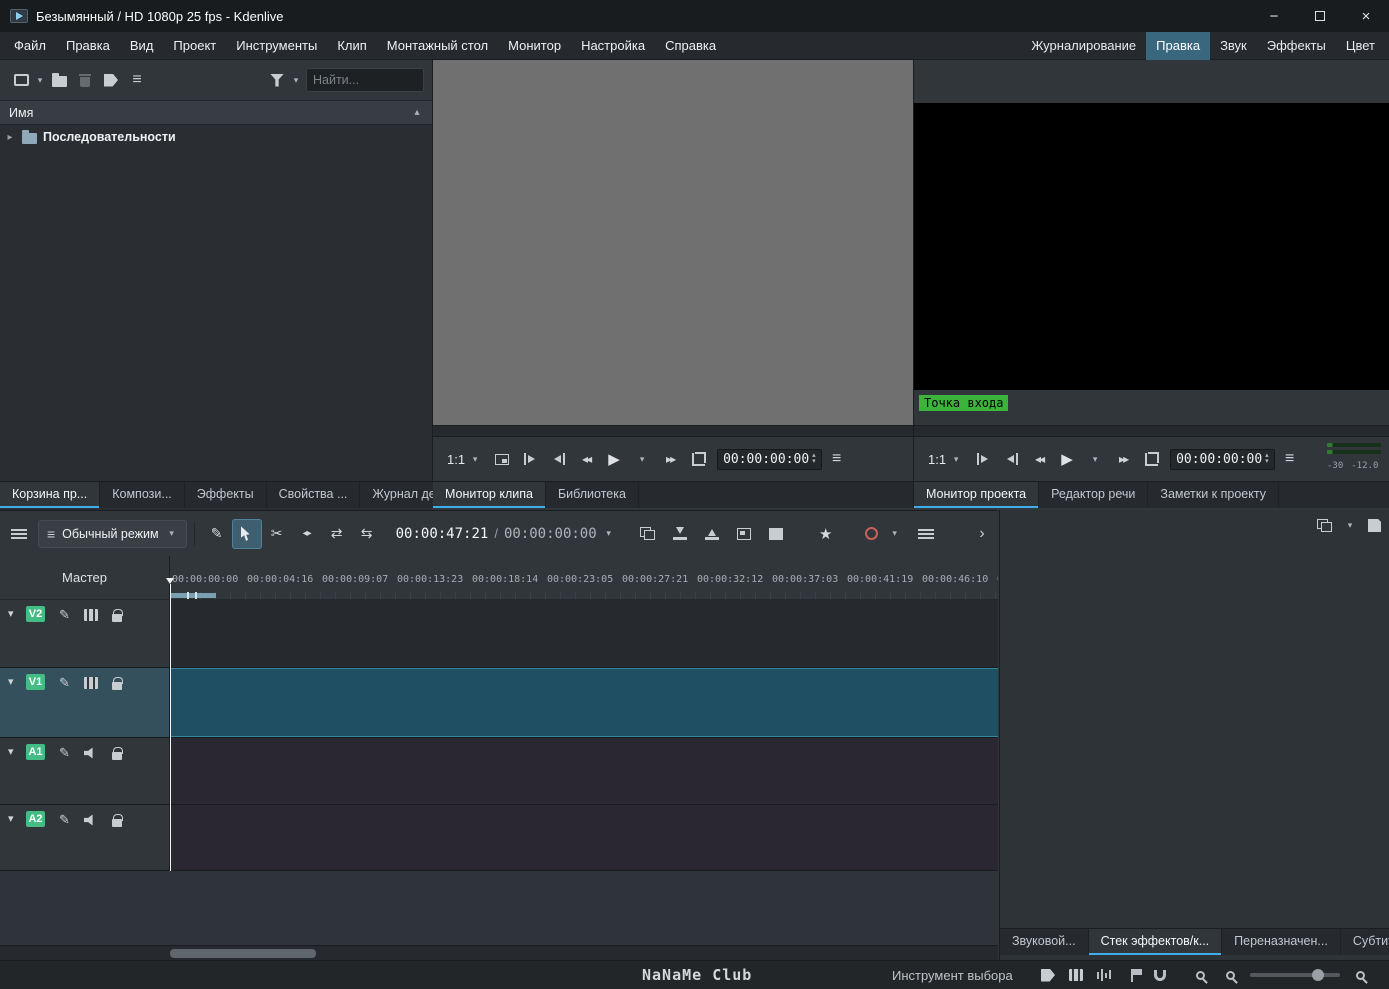 Image resolution: width=1389 pixels, height=989 pixels. What do you see at coordinates (137, 80) in the screenshot?
I see `bin-menu-button: ≡` at bounding box center [137, 80].